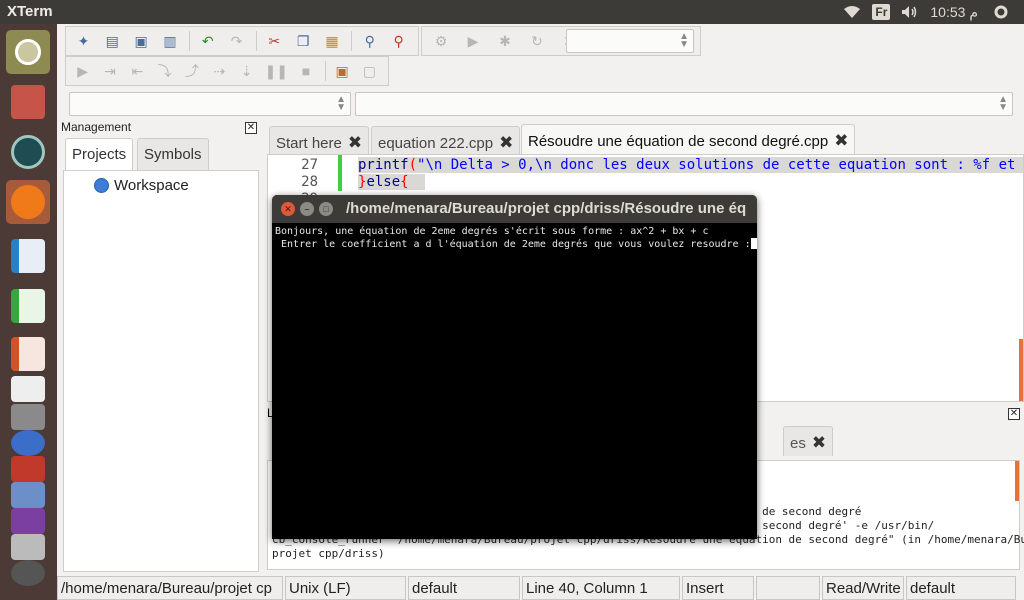  I want to click on logs-close-icon: ✕, so click(1014, 414).